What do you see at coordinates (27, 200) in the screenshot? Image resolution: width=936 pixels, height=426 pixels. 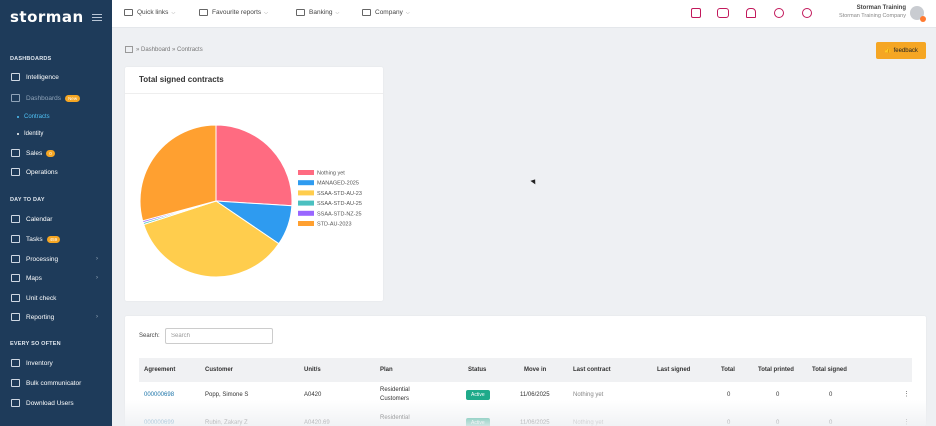 I see `section-label-day-to-day: DAY TO DAY` at bounding box center [27, 200].